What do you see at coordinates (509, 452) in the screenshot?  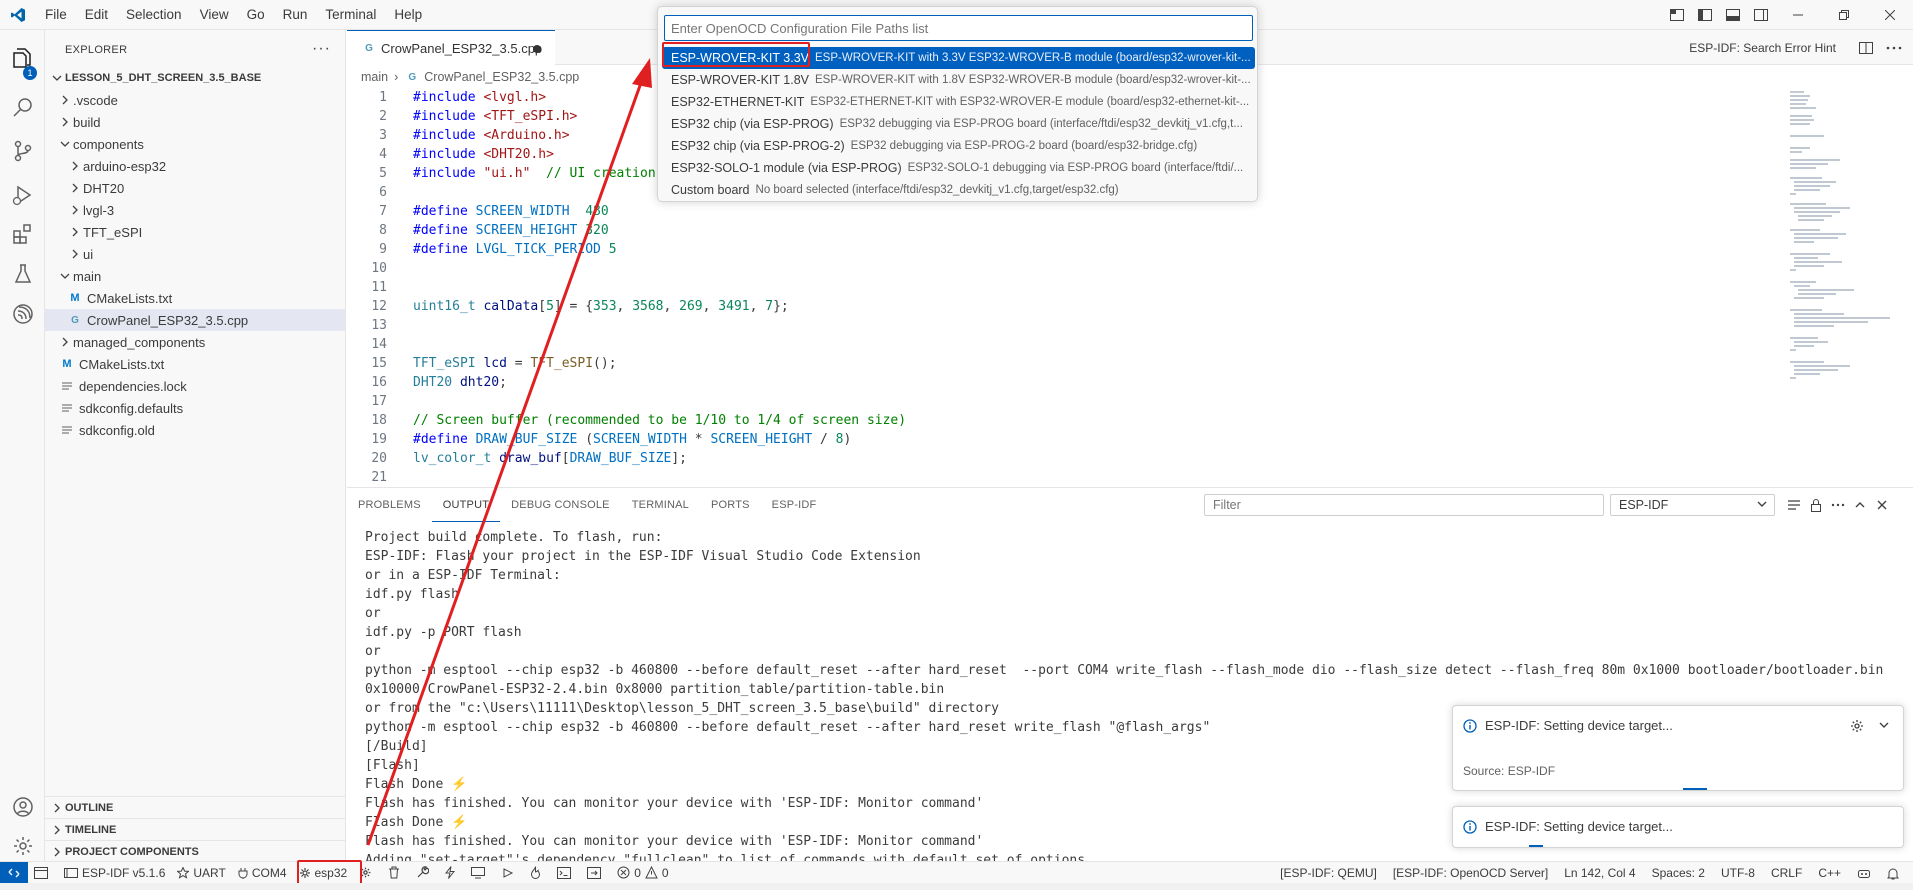 I see `annotation-arrow` at bounding box center [509, 452].